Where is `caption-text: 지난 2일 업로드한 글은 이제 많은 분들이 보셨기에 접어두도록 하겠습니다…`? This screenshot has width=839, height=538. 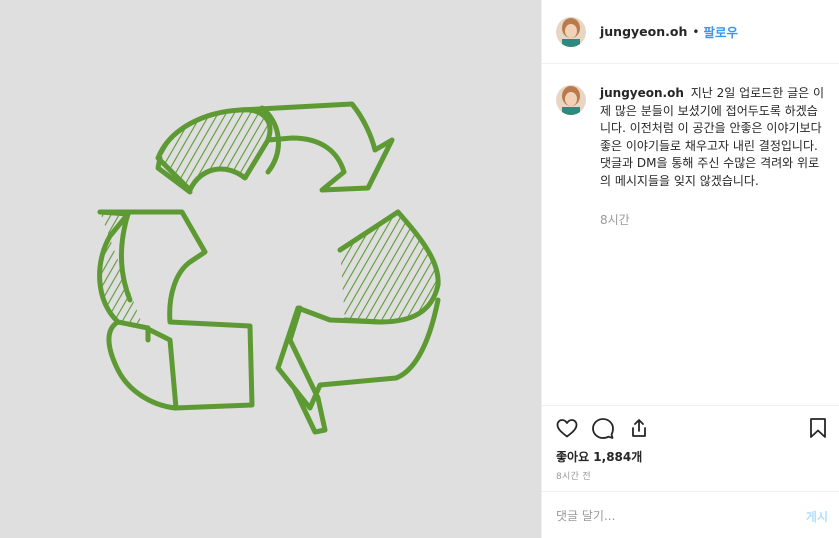 caption-text: 지난 2일 업로드한 글은 이제 많은 분들이 보셨기에 접어두도록 하겠습니다… is located at coordinates (712, 137).